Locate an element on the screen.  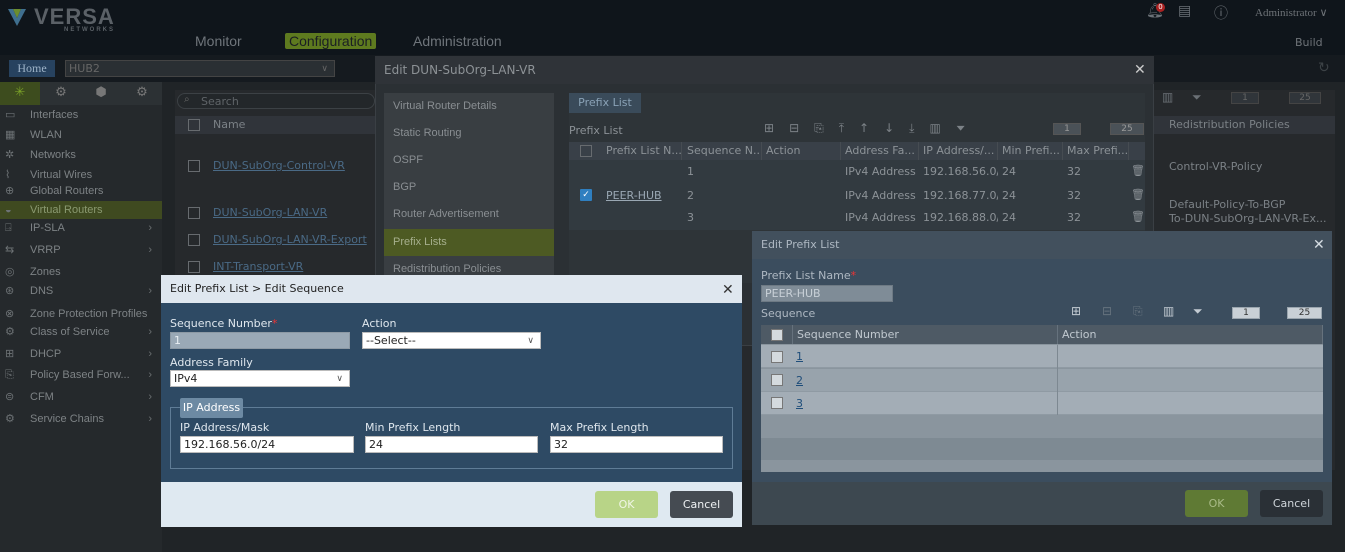
settings-tab-icon: ⚙ is located at coordinates (61, 93).